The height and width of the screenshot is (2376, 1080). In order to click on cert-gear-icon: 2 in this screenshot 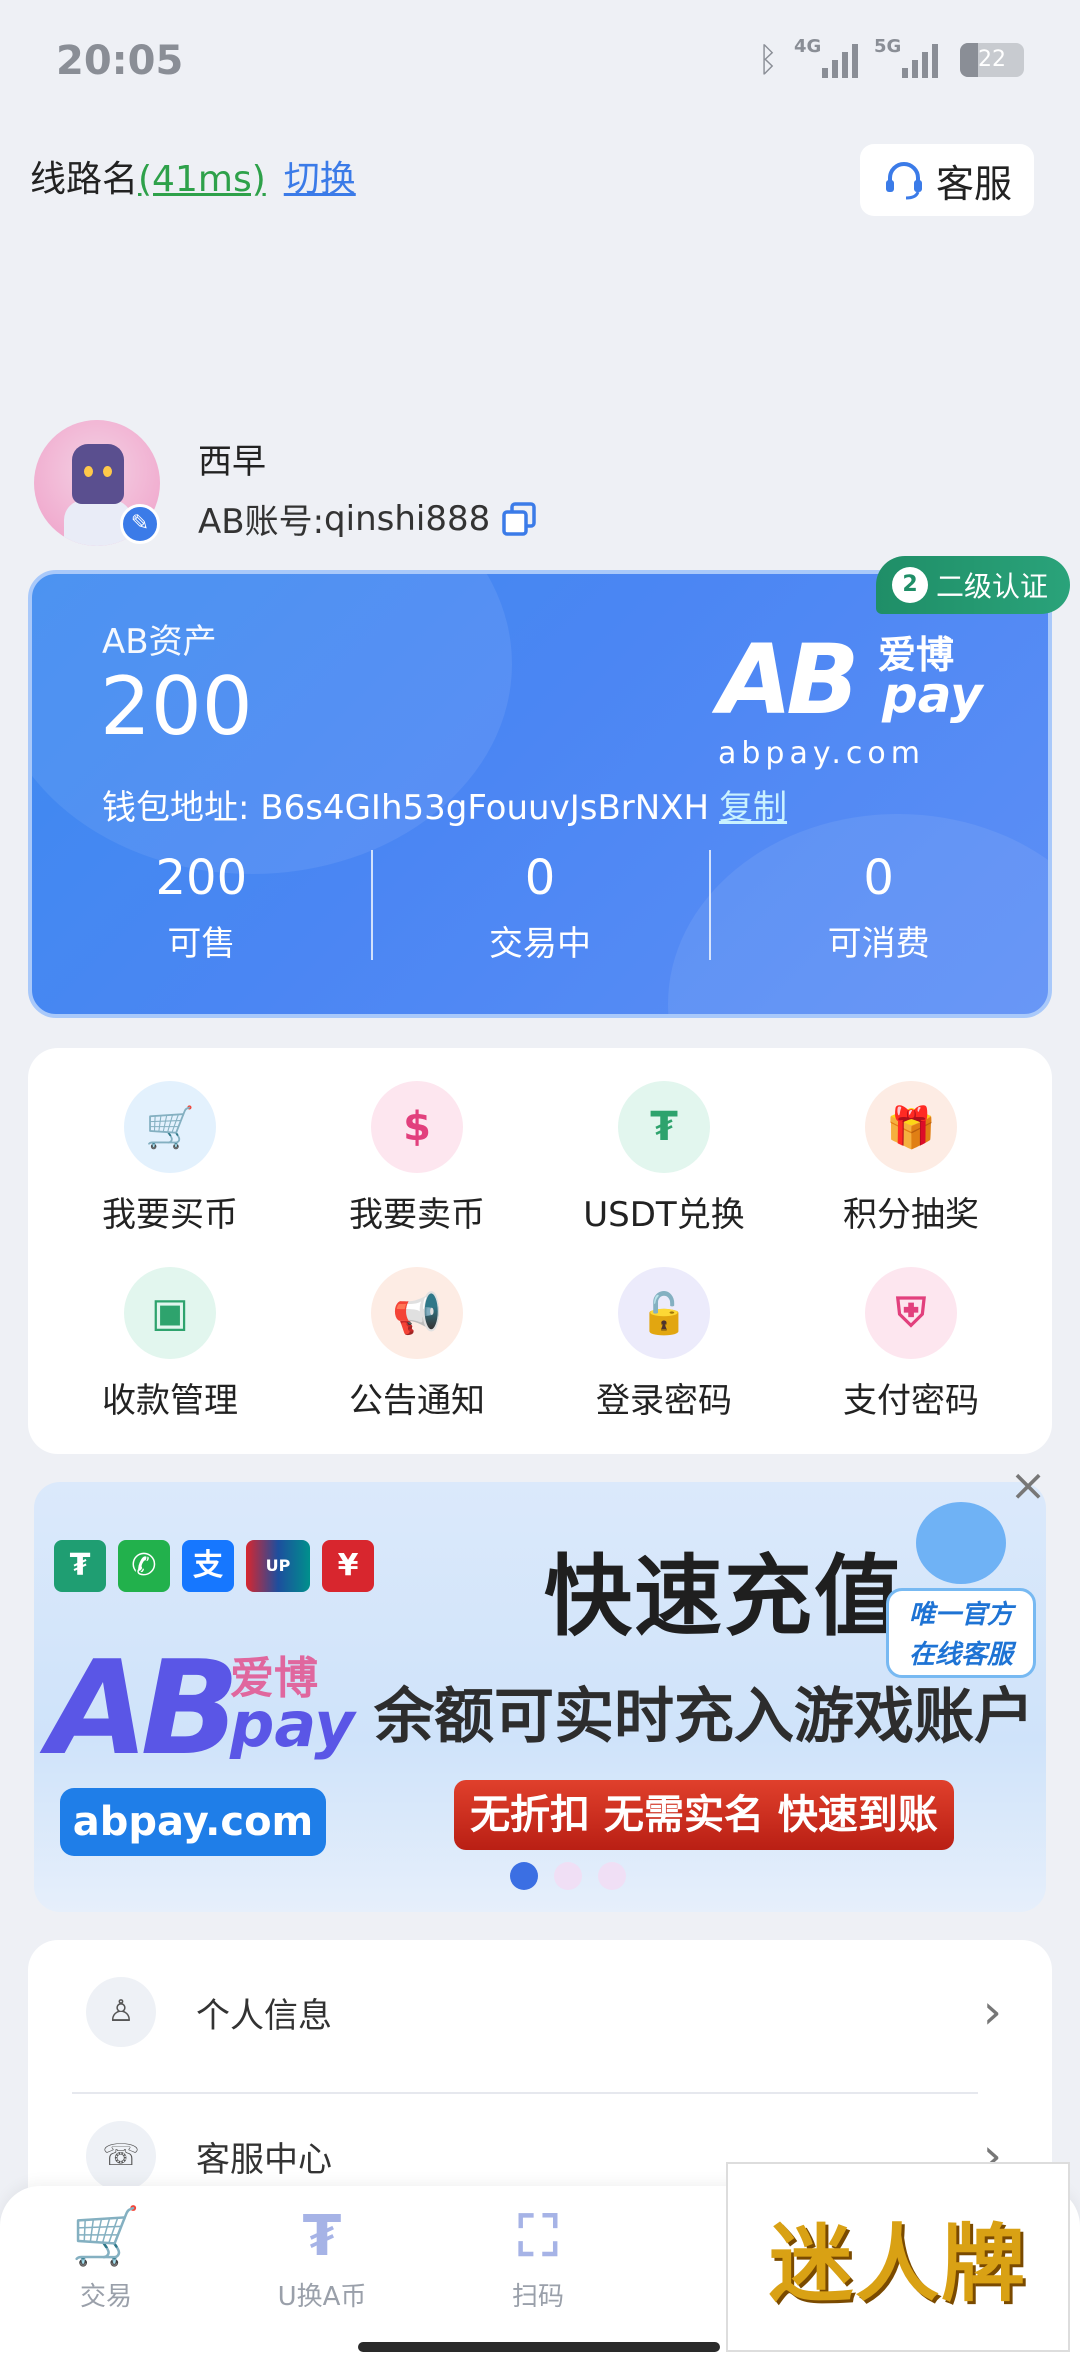, I will do `click(909, 585)`.